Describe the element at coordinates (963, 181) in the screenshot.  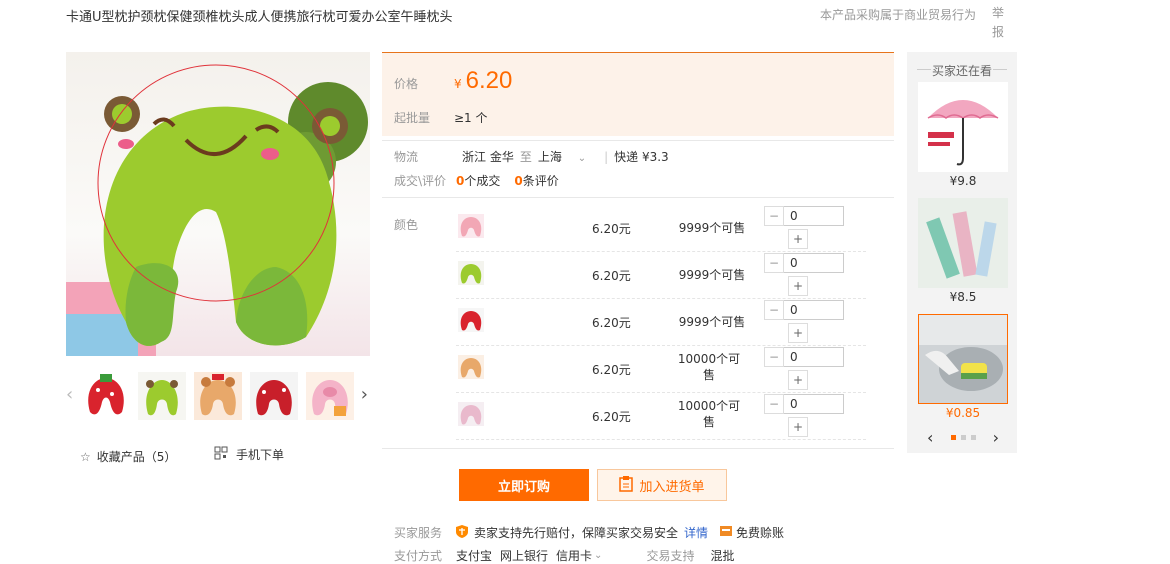
I see `related-price: ¥9.8` at that location.